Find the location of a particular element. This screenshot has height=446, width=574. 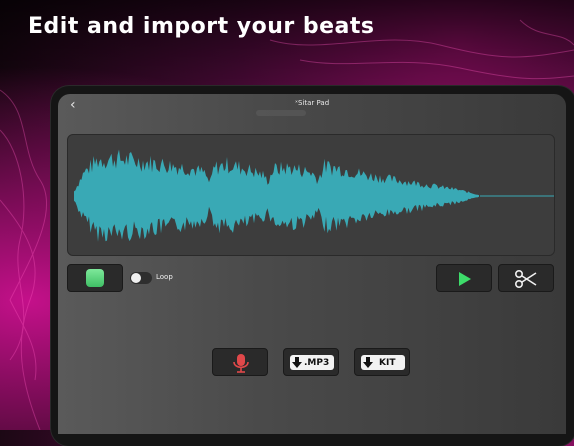

loop-label: Loop is located at coordinates (164, 277).